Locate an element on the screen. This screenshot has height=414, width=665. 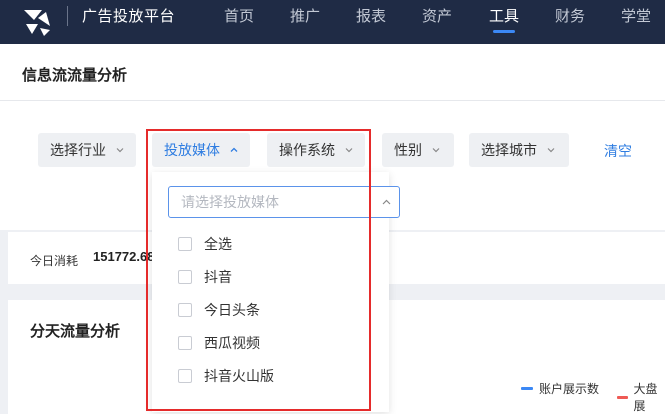
active-nav-indicator is located at coordinates (504, 31).